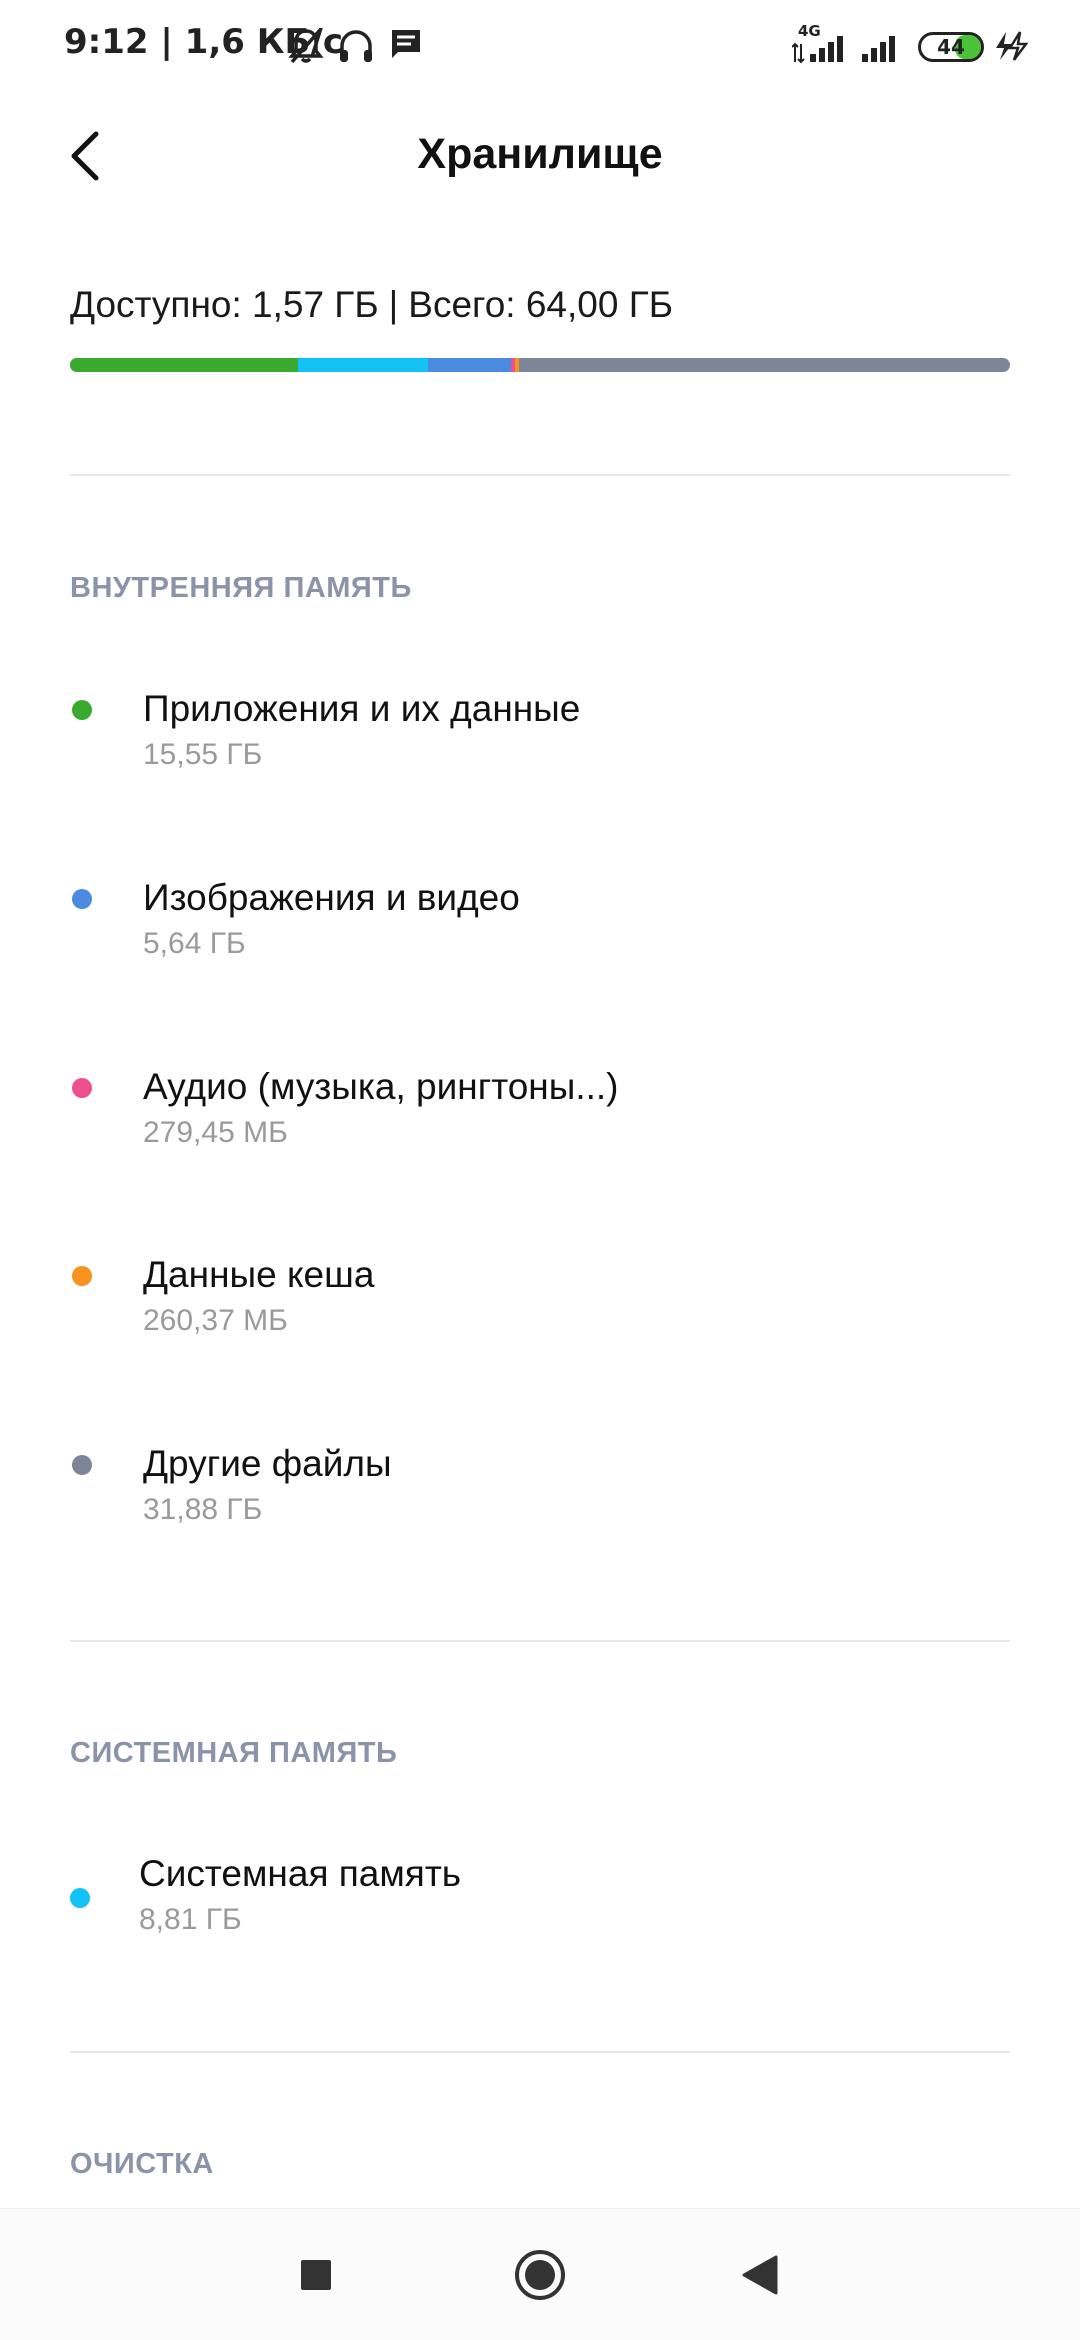 Image resolution: width=1080 pixels, height=2340 pixels. What do you see at coordinates (224, 304) in the screenshot?
I see `available-storage: Доступно: 1,57 ГБ` at bounding box center [224, 304].